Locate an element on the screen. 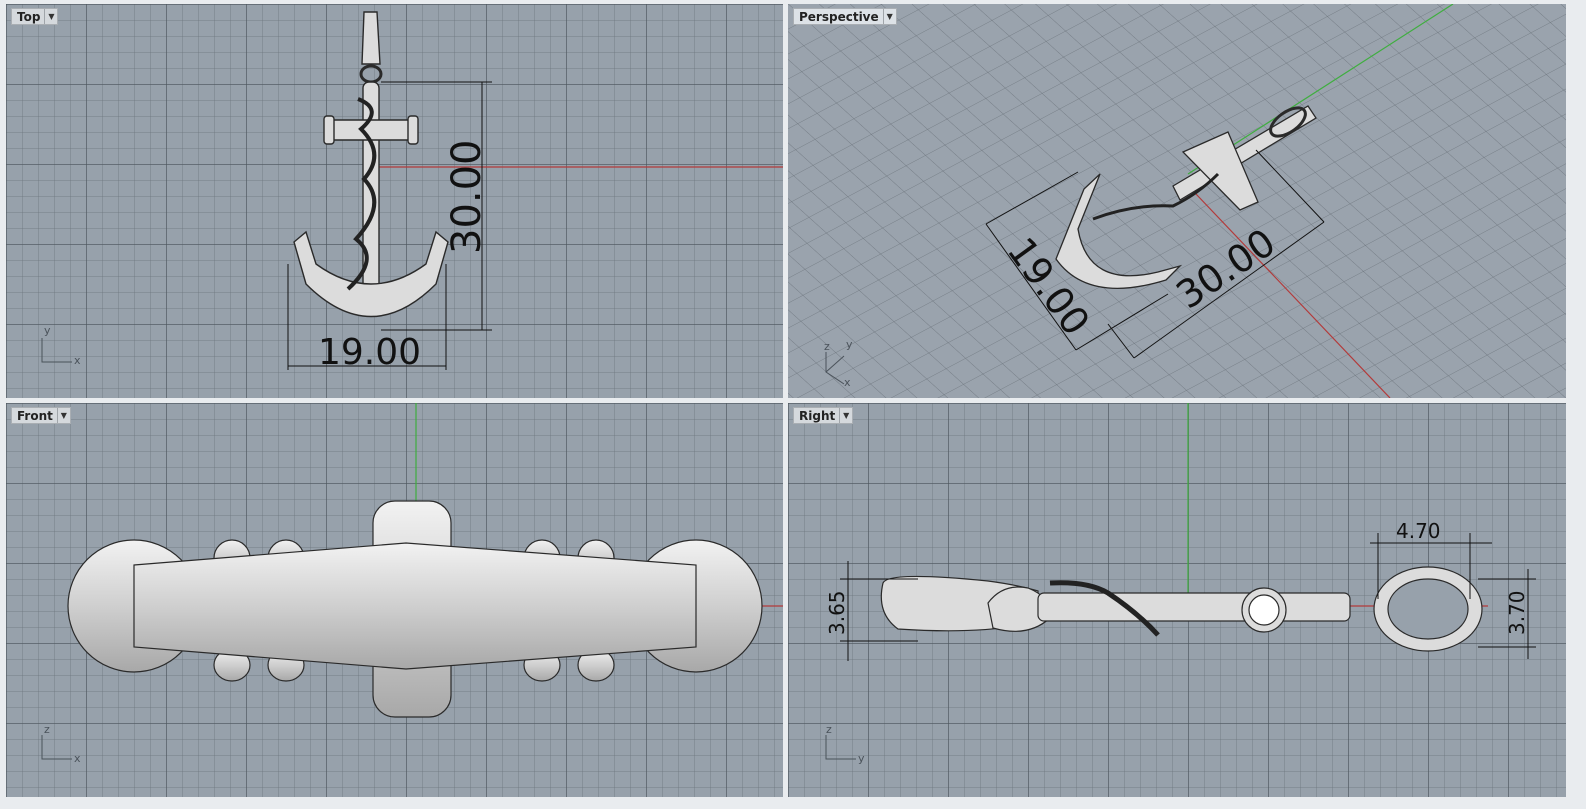 This screenshot has width=1586, height=809. anchor-model-right is located at coordinates (1181, 609).